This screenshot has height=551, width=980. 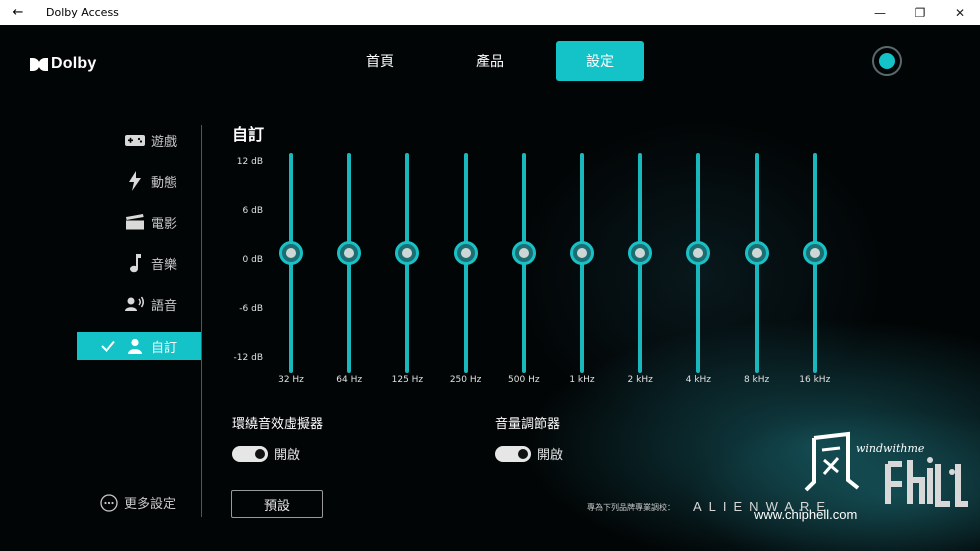 What do you see at coordinates (756, 380) in the screenshot?
I see `eq-frequency-label: 8 kHz` at bounding box center [756, 380].